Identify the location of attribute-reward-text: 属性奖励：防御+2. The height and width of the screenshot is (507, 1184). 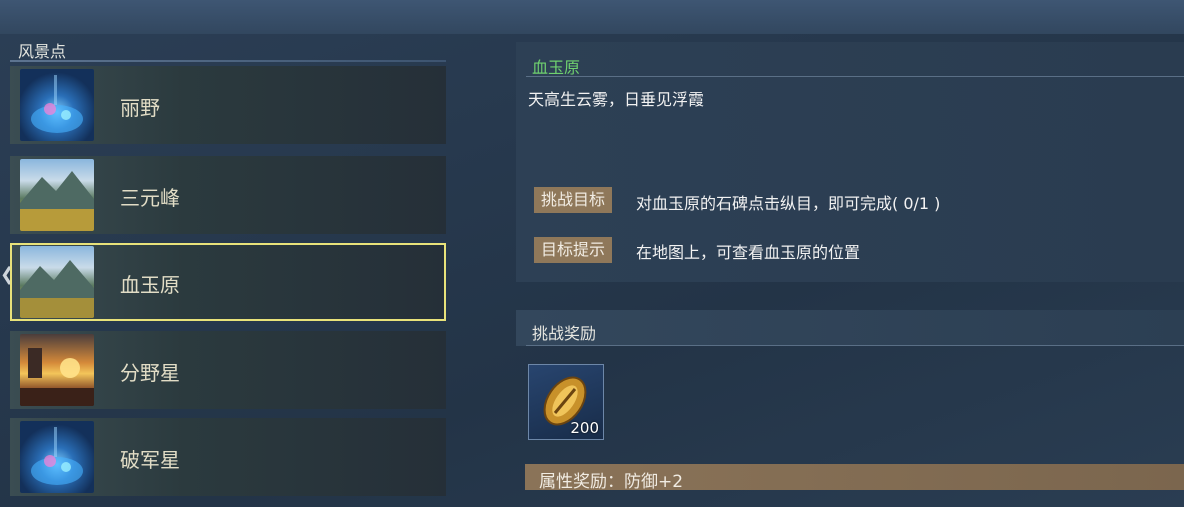
(611, 482).